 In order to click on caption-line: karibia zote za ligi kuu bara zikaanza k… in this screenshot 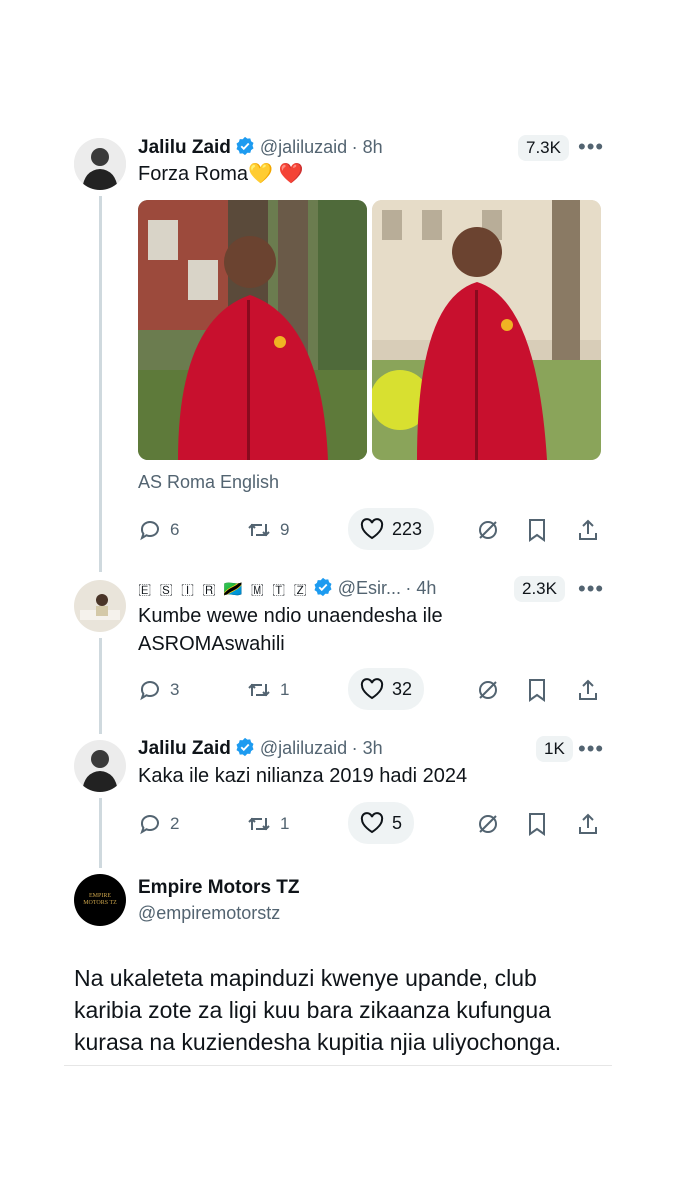, I will do `click(312, 1010)`.